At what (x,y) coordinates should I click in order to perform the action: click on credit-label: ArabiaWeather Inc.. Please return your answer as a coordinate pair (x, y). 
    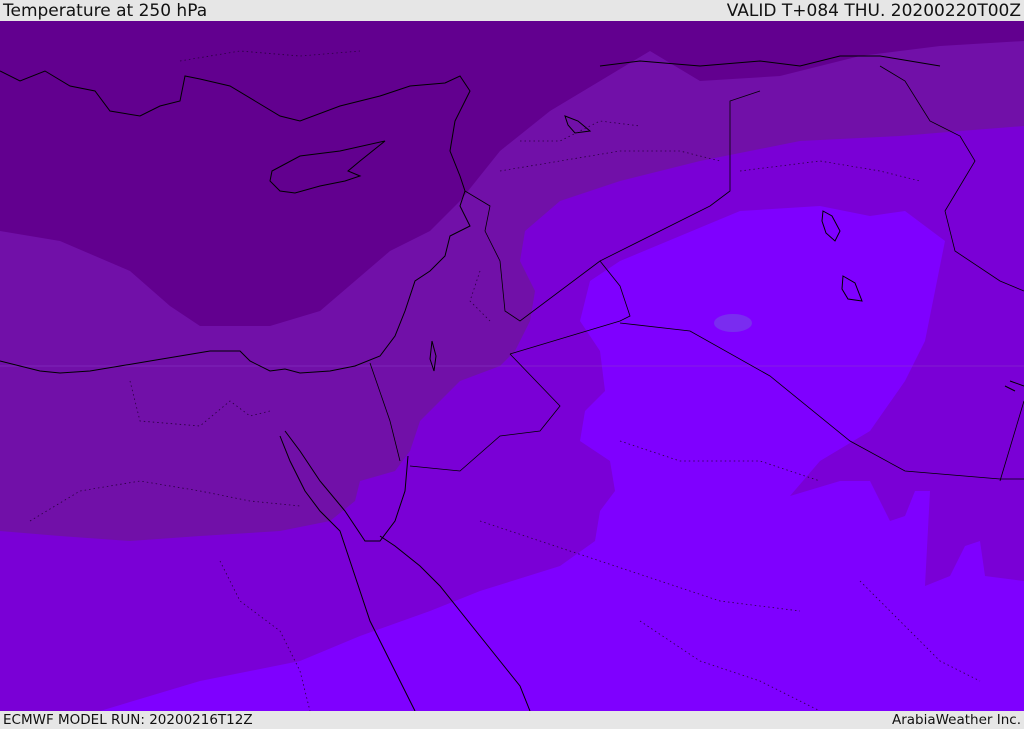
    Looking at the image, I should click on (956, 720).